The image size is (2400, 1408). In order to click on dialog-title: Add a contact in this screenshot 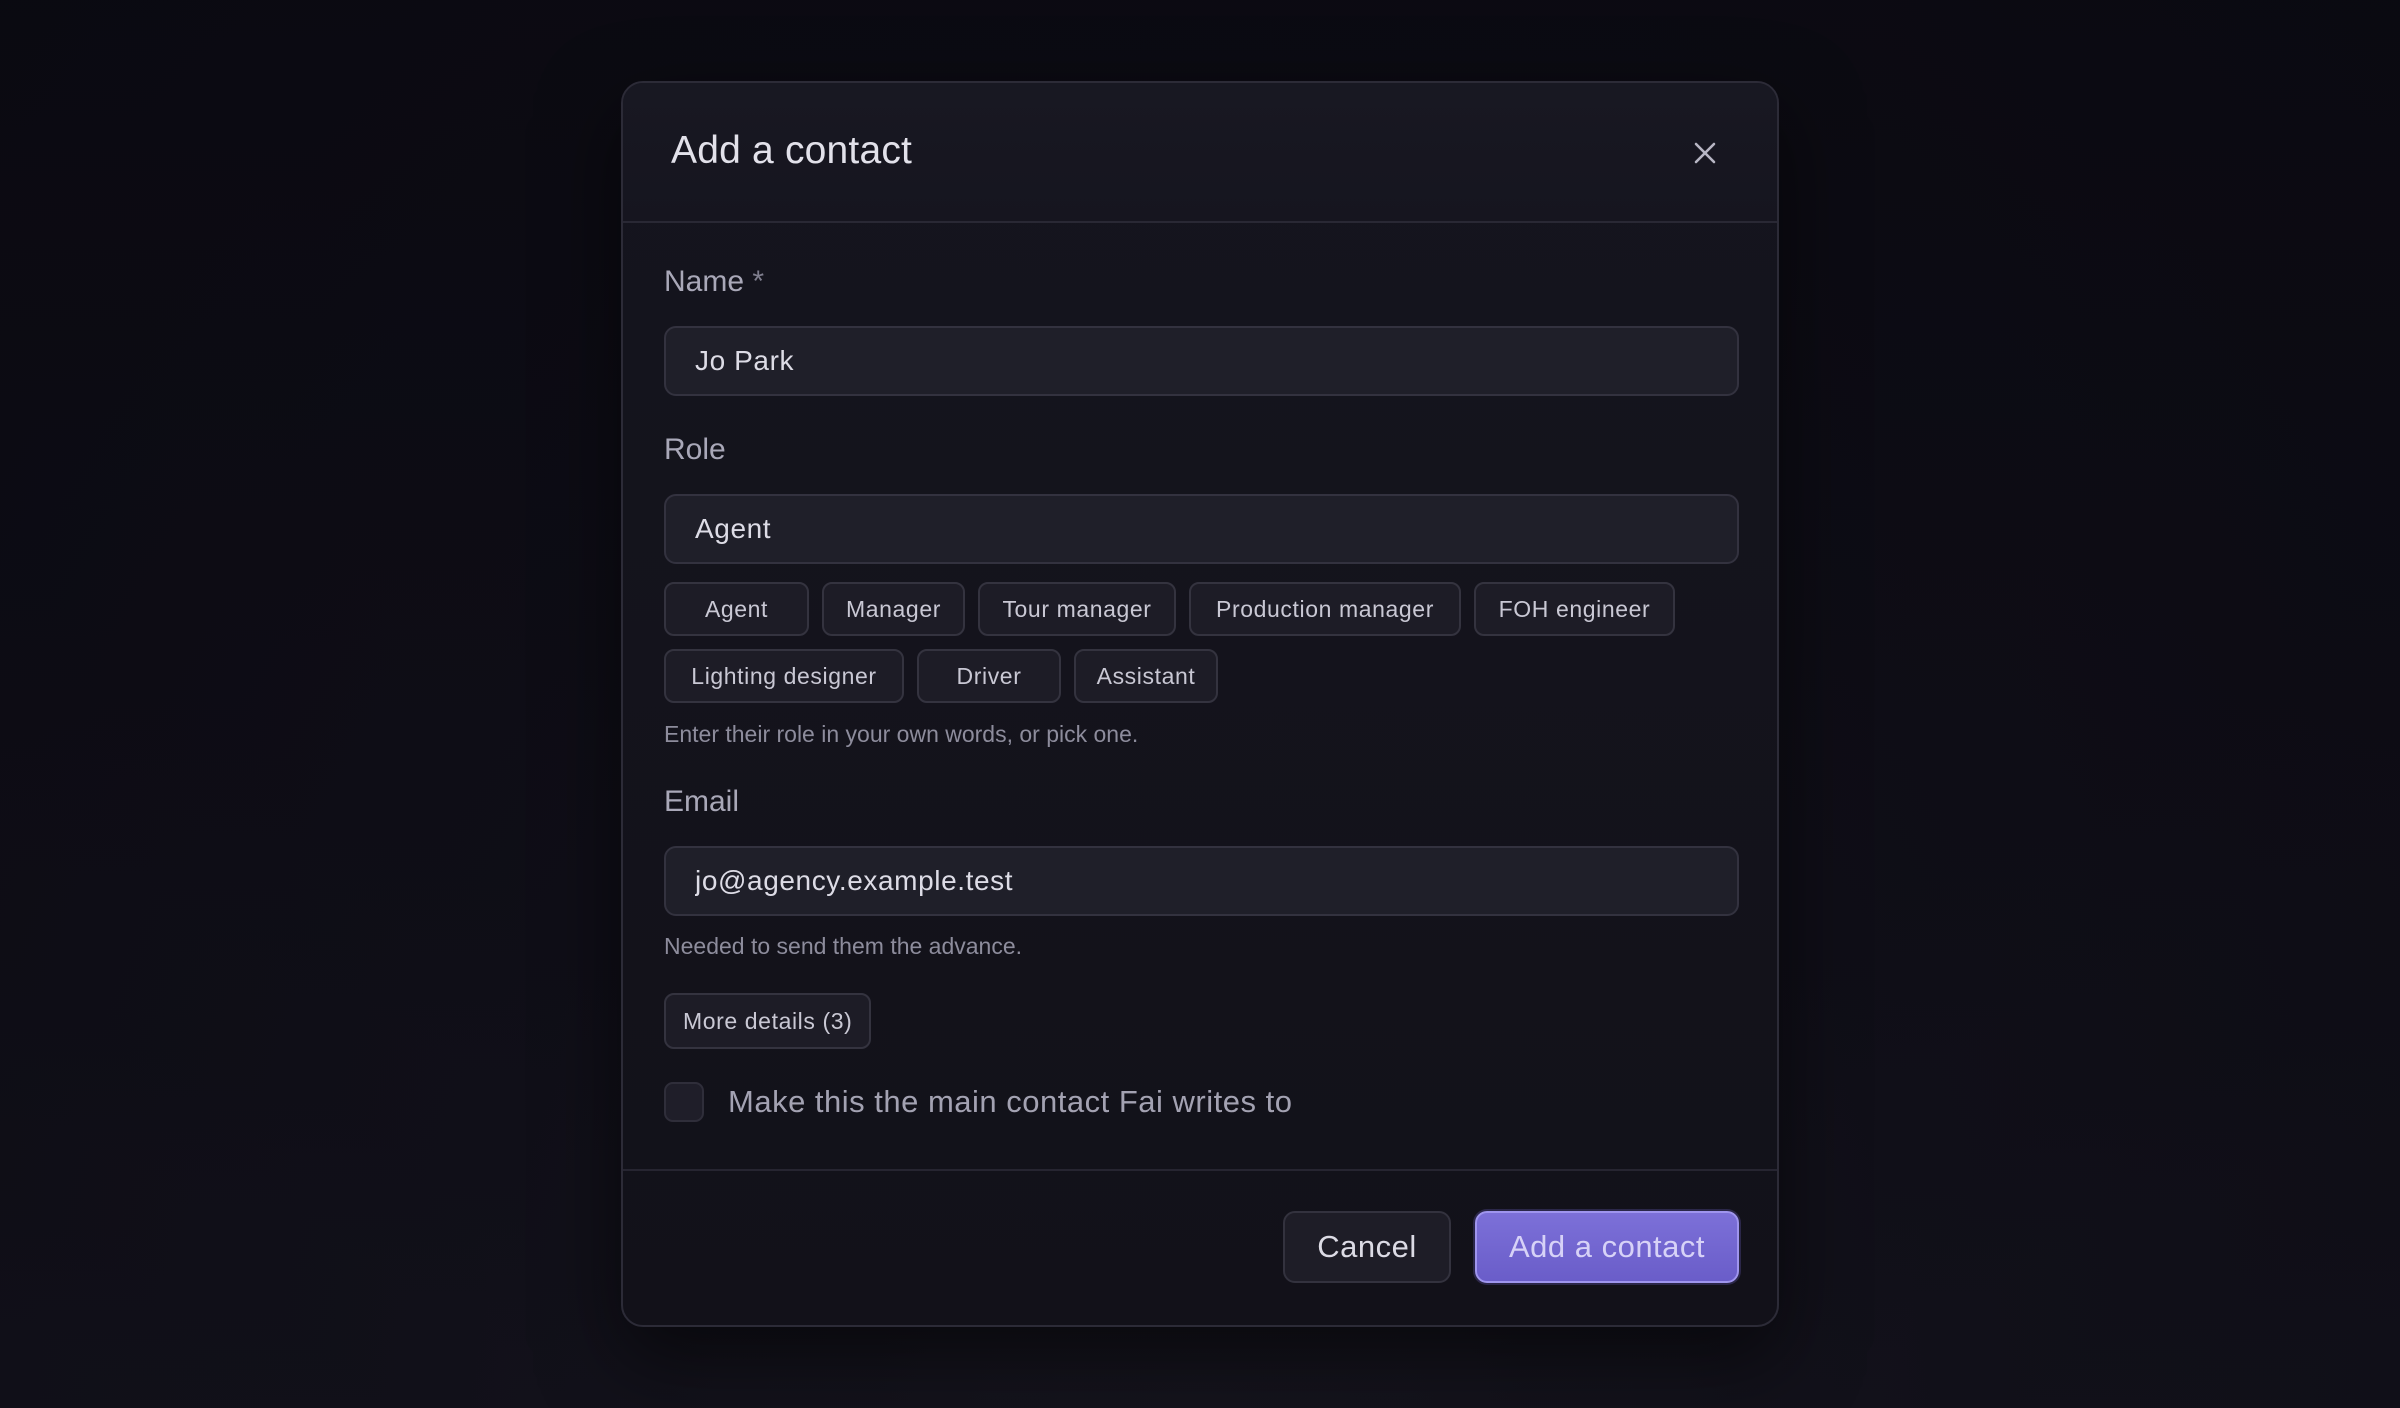, I will do `click(792, 150)`.